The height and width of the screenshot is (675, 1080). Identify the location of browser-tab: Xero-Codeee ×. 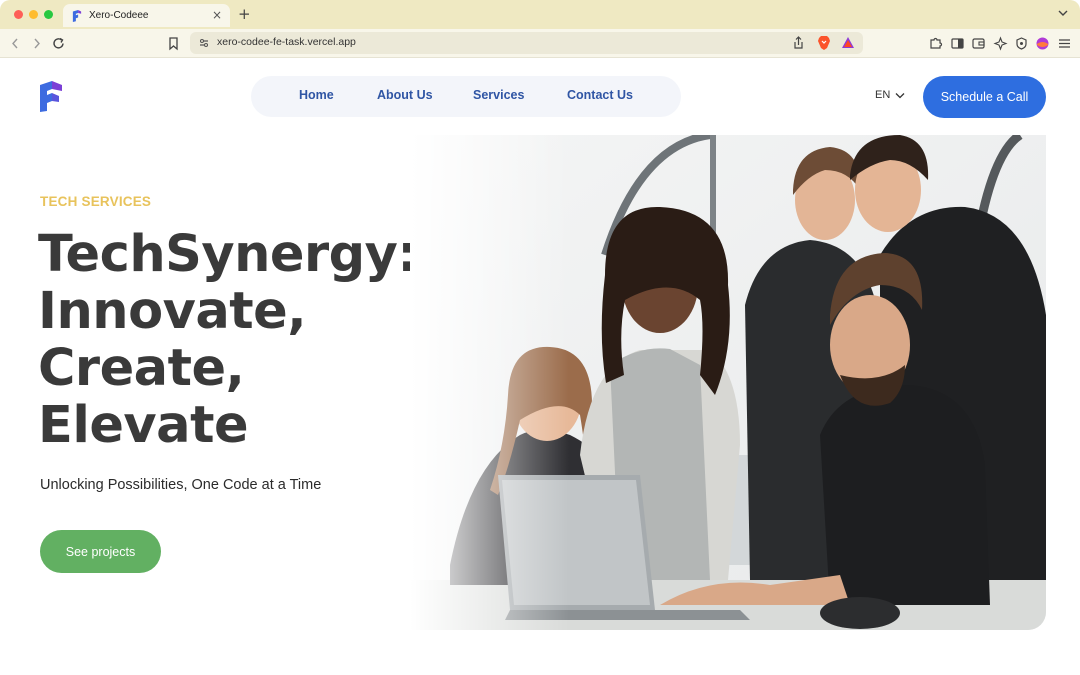
(146, 15).